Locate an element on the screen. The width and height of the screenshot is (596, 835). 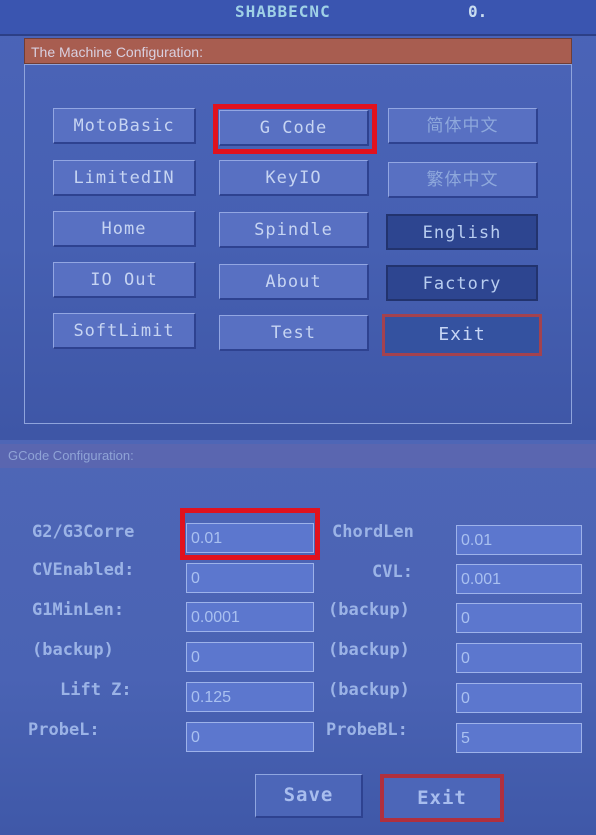
backup-label-right-1: (backup) is located at coordinates (369, 610).